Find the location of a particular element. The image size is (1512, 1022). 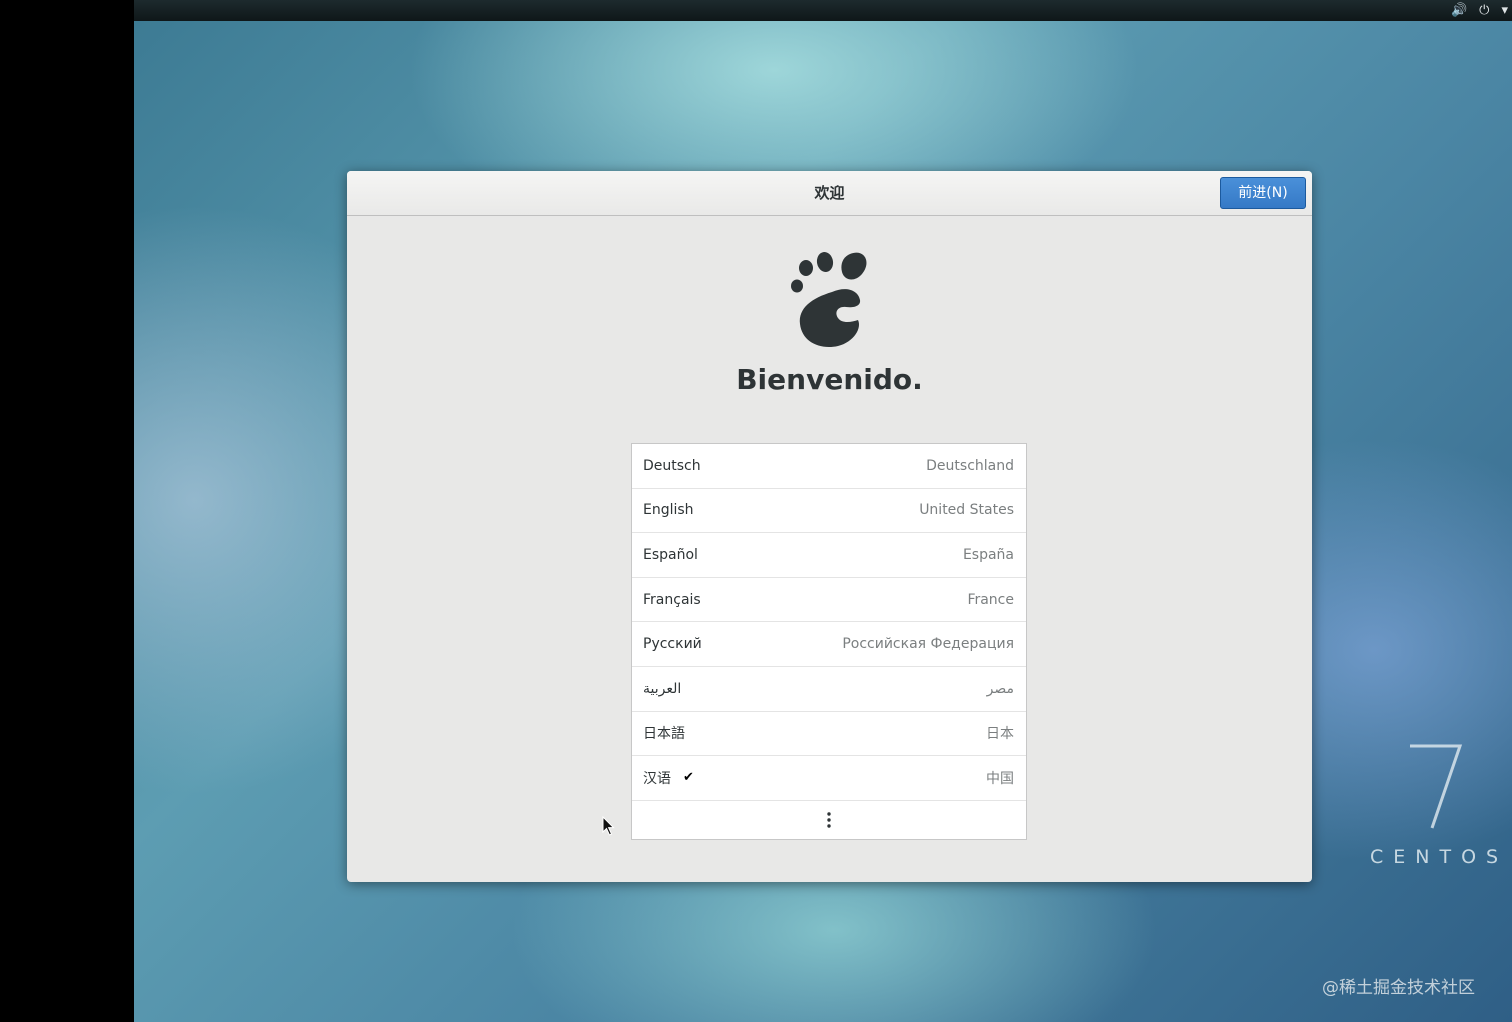

language-name: English is located at coordinates (668, 510).